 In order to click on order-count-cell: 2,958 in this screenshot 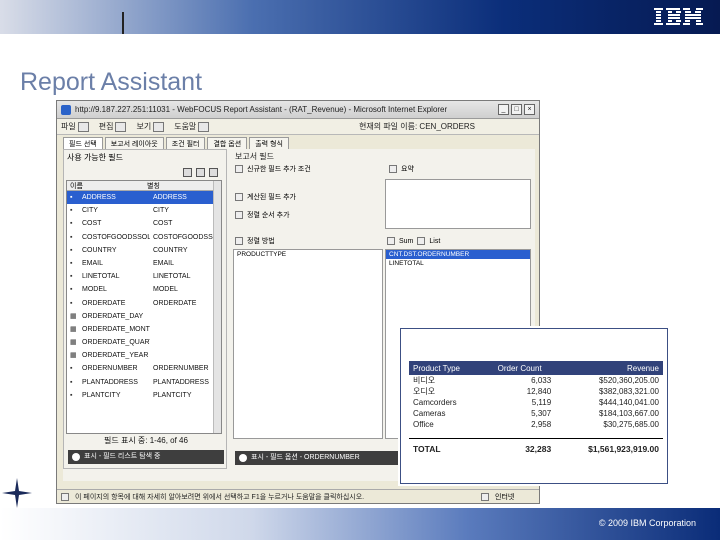, I will do `click(541, 424)`.